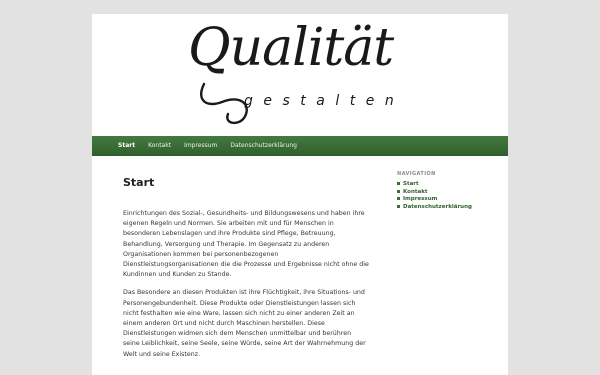  I want to click on nav-item-datenschutz: Datenschutzerklärung, so click(263, 146).